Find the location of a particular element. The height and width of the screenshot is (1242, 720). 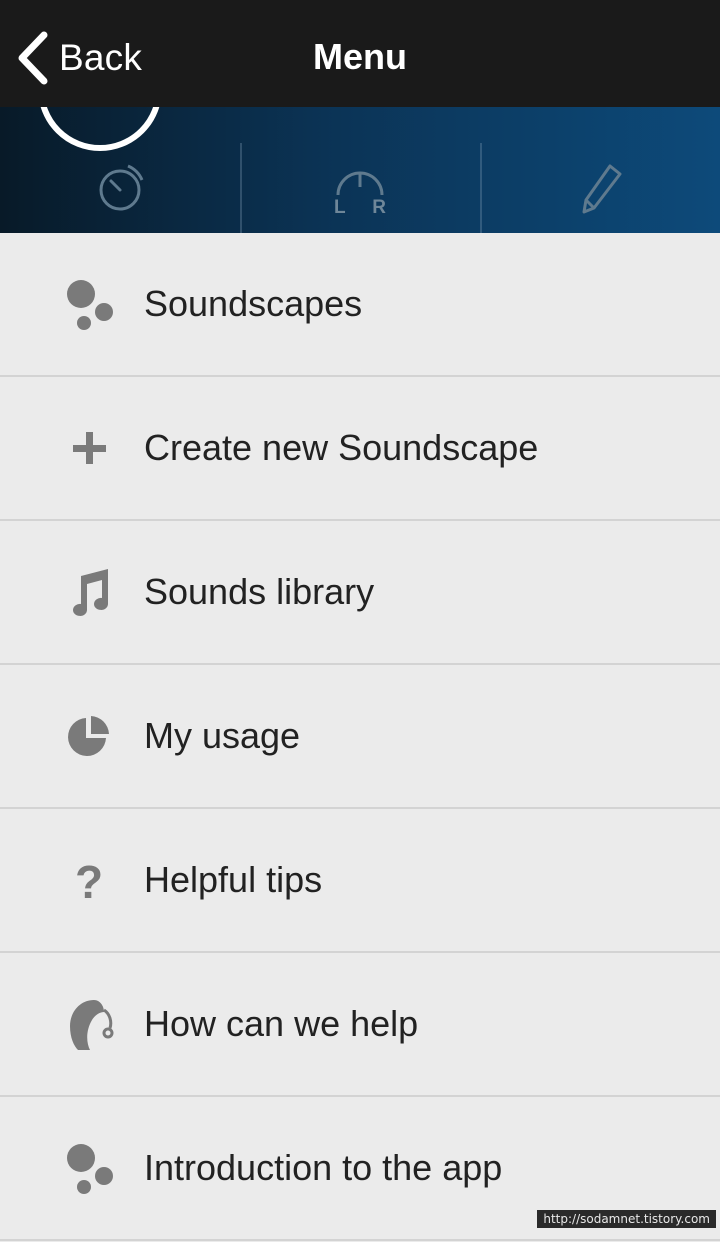

soundscape-header: L R is located at coordinates (360, 170).